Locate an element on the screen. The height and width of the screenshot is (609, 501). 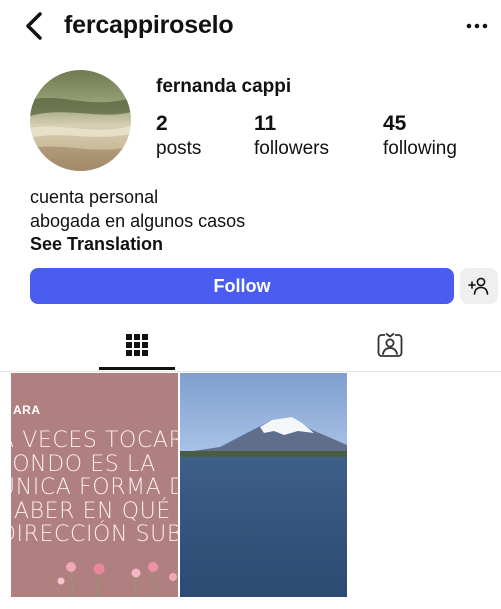
avatar-photo is located at coordinates (80, 120).